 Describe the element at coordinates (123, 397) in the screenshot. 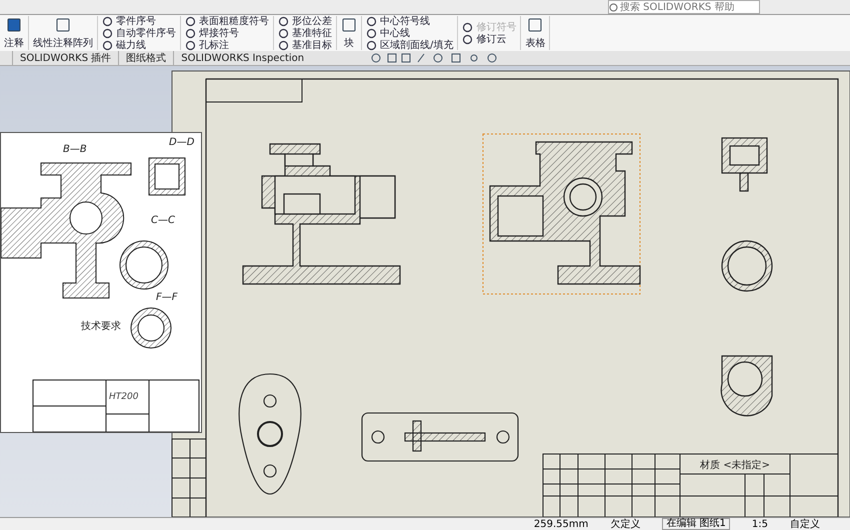

I see `material-label: HT200` at that location.